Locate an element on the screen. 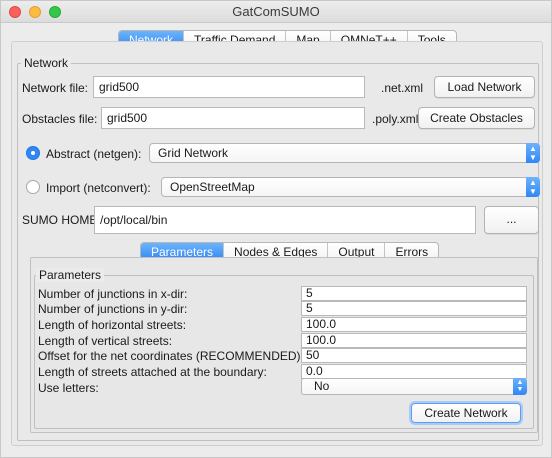 This screenshot has width=552, height=458. maximize-window-button is located at coordinates (55, 12).